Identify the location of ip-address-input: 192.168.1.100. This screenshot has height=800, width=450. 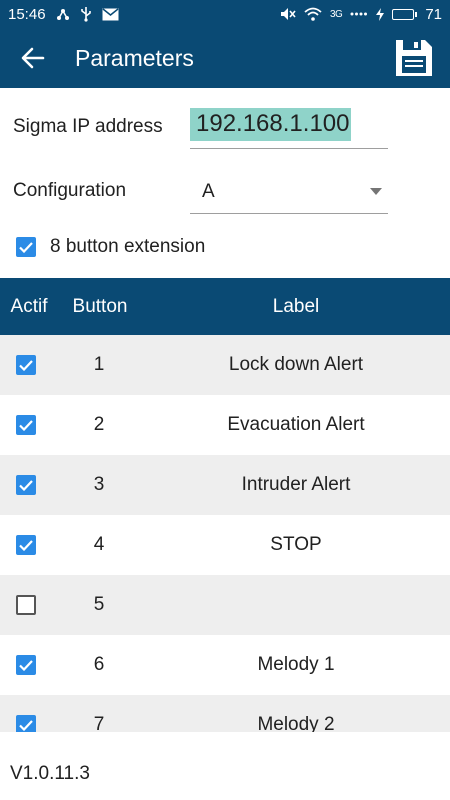
(289, 128).